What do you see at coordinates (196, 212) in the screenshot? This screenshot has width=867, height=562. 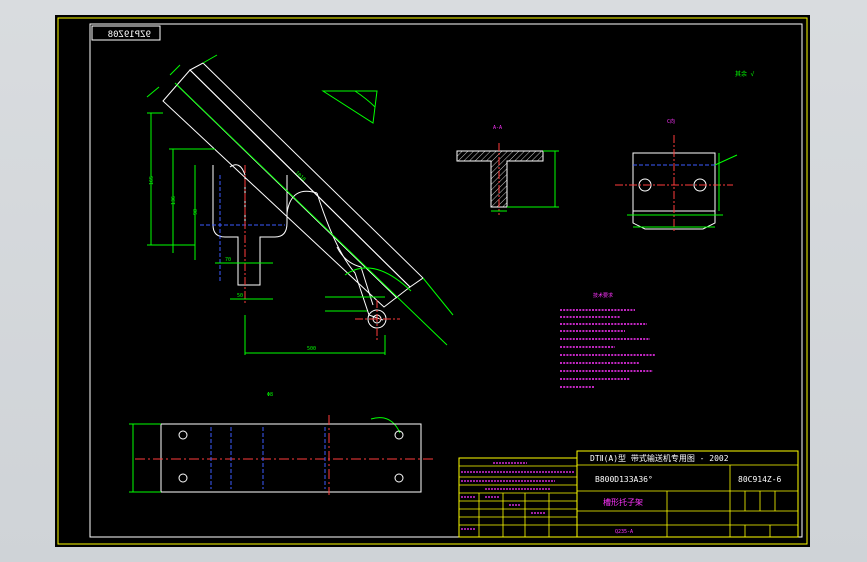 I see `svg-text: 98` at bounding box center [196, 212].